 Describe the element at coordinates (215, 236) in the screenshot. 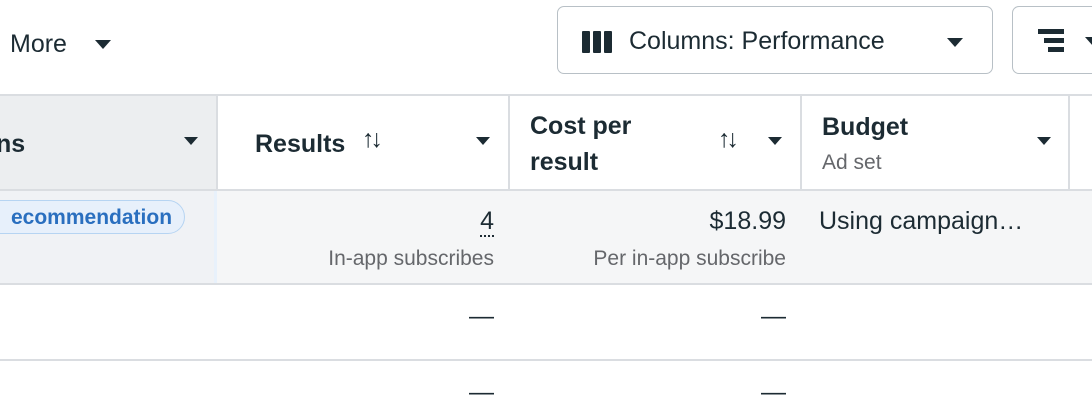

I see `row-name-cell-accent` at that location.